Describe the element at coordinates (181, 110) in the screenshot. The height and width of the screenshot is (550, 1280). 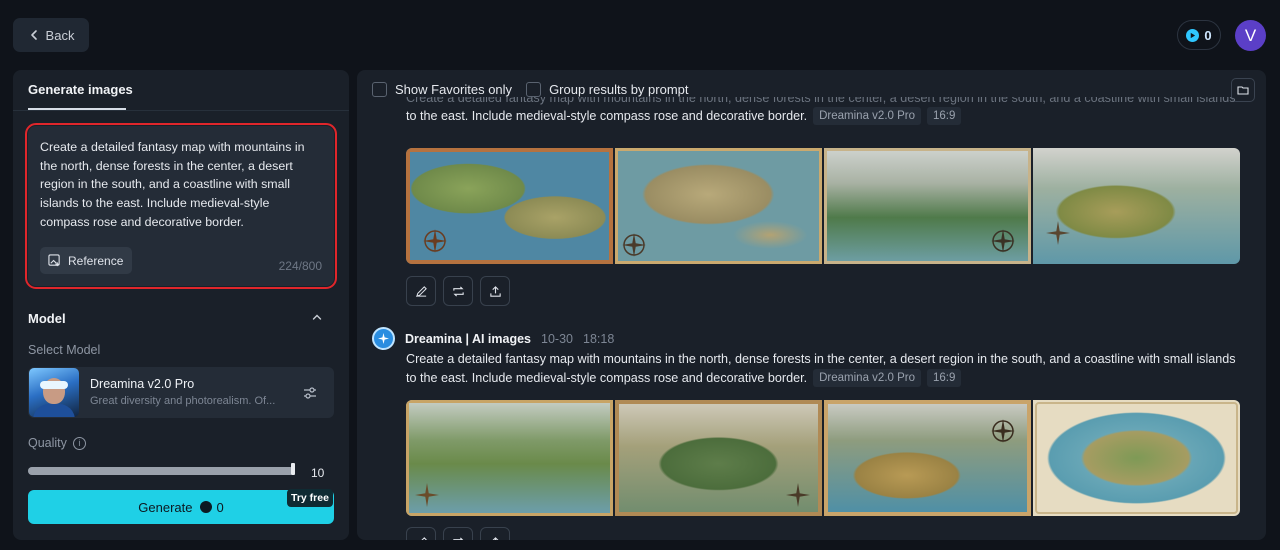
I see `divider` at that location.